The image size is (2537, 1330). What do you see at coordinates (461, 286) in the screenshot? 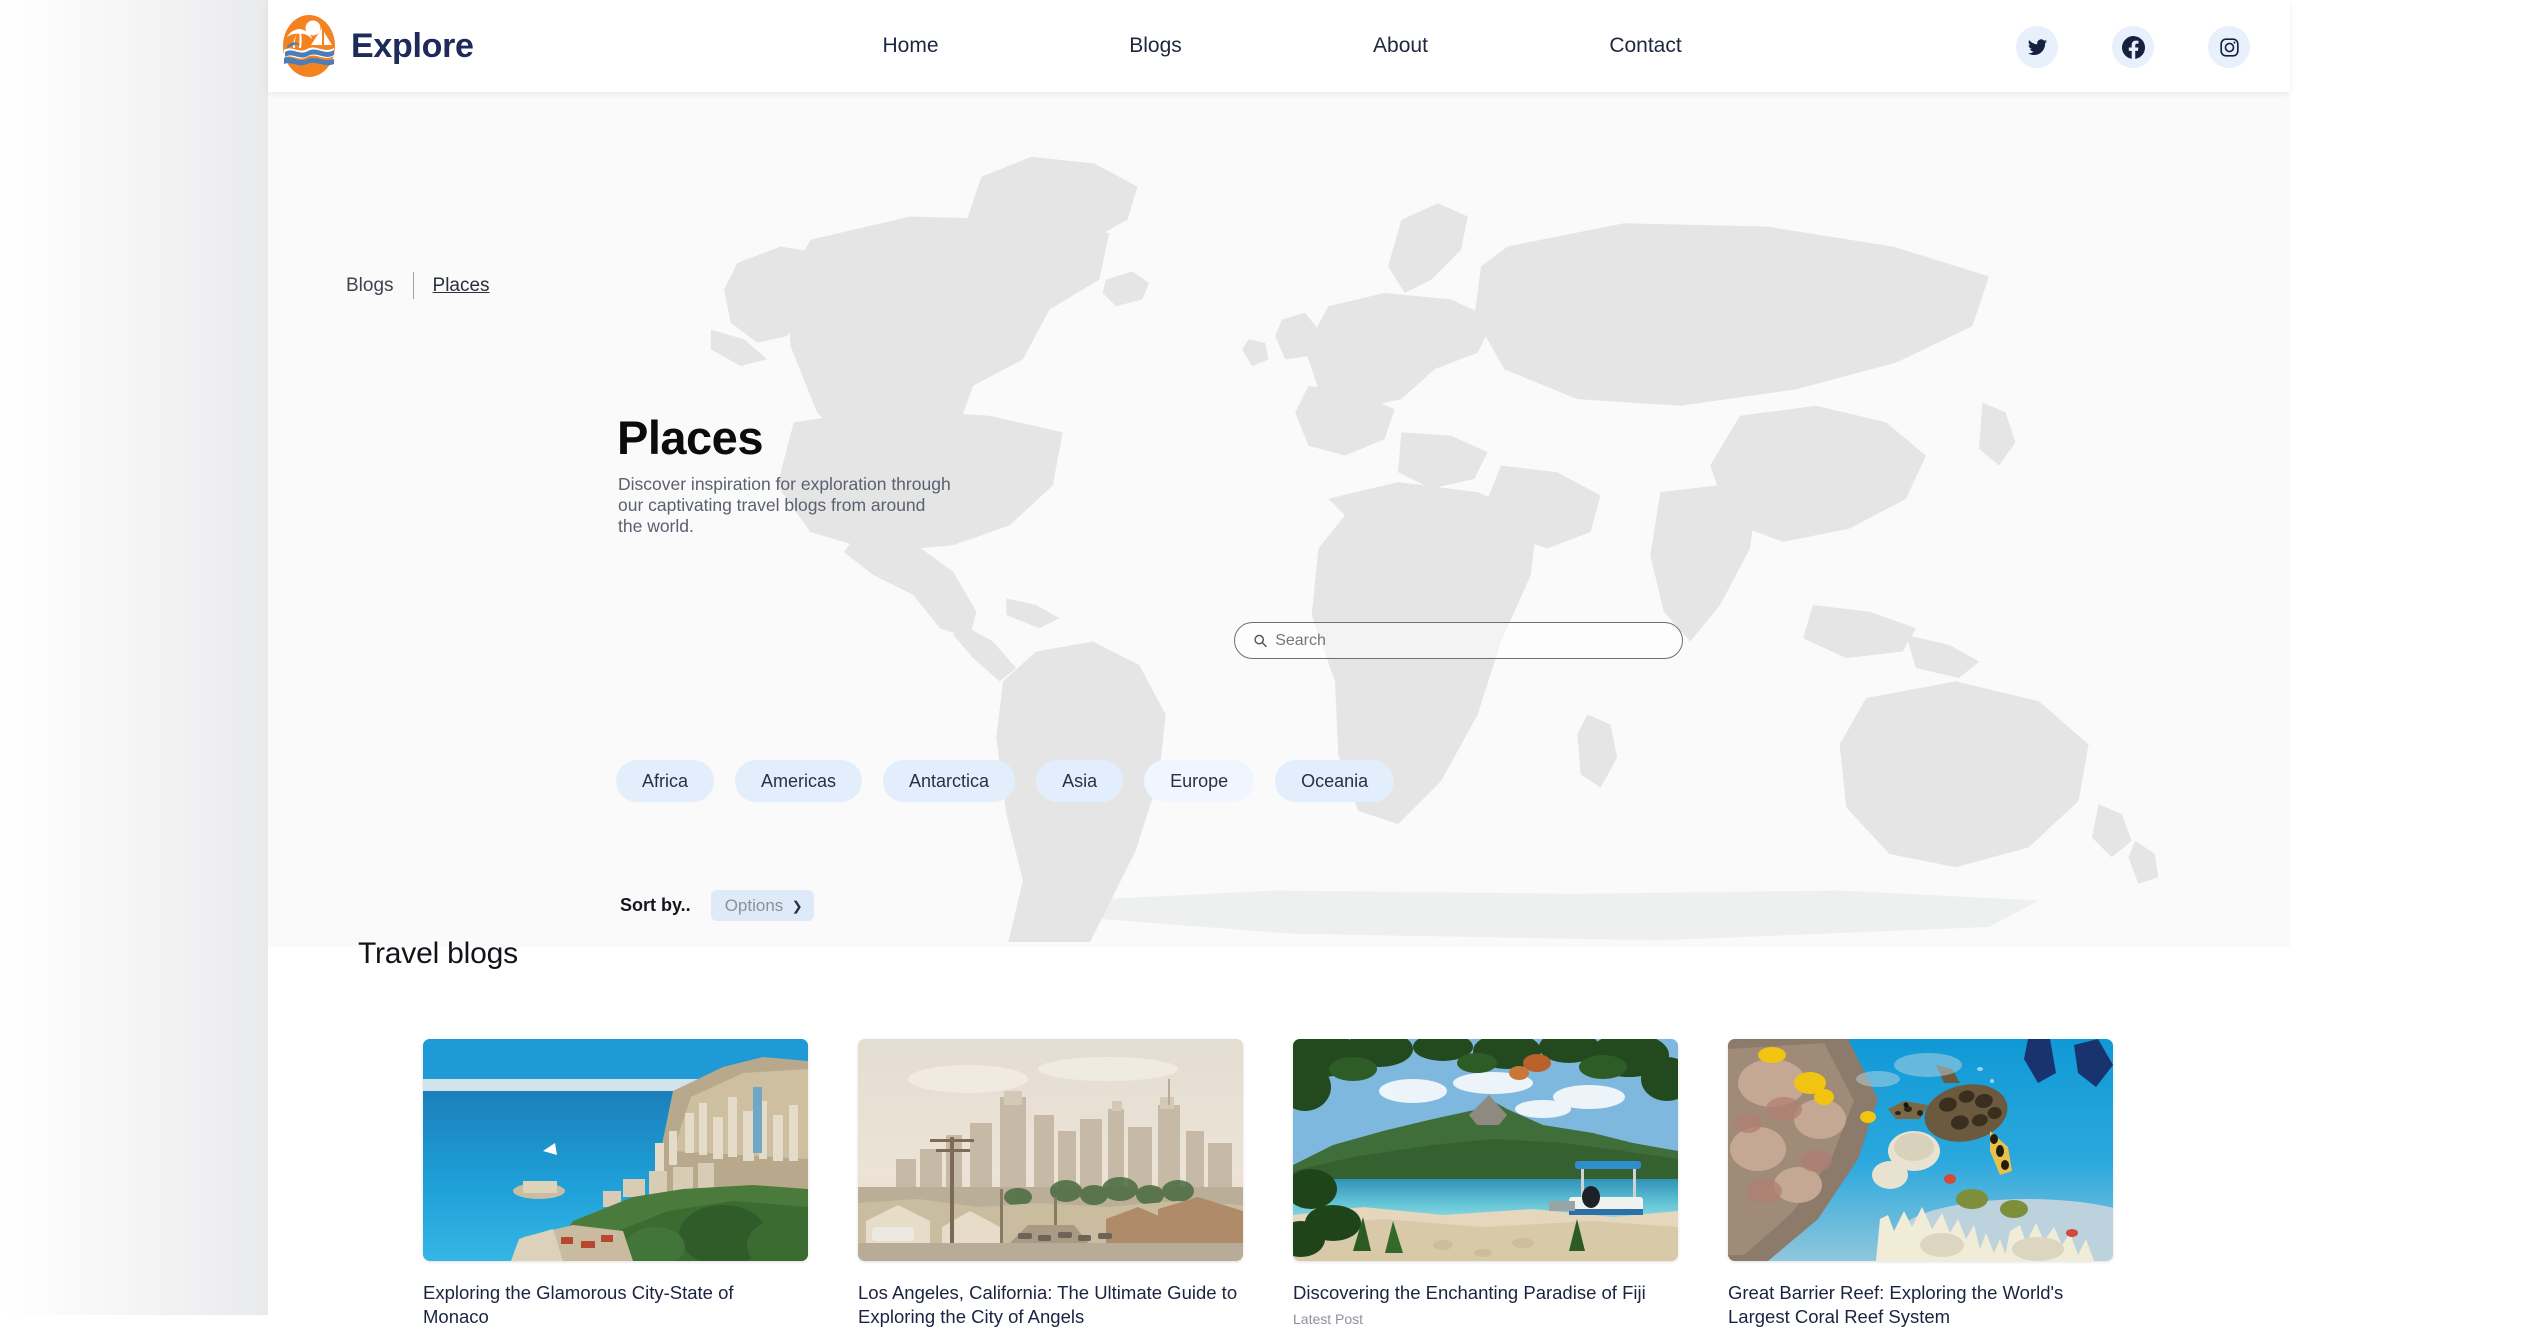
I see `breadcrumb-current: Places` at bounding box center [461, 286].